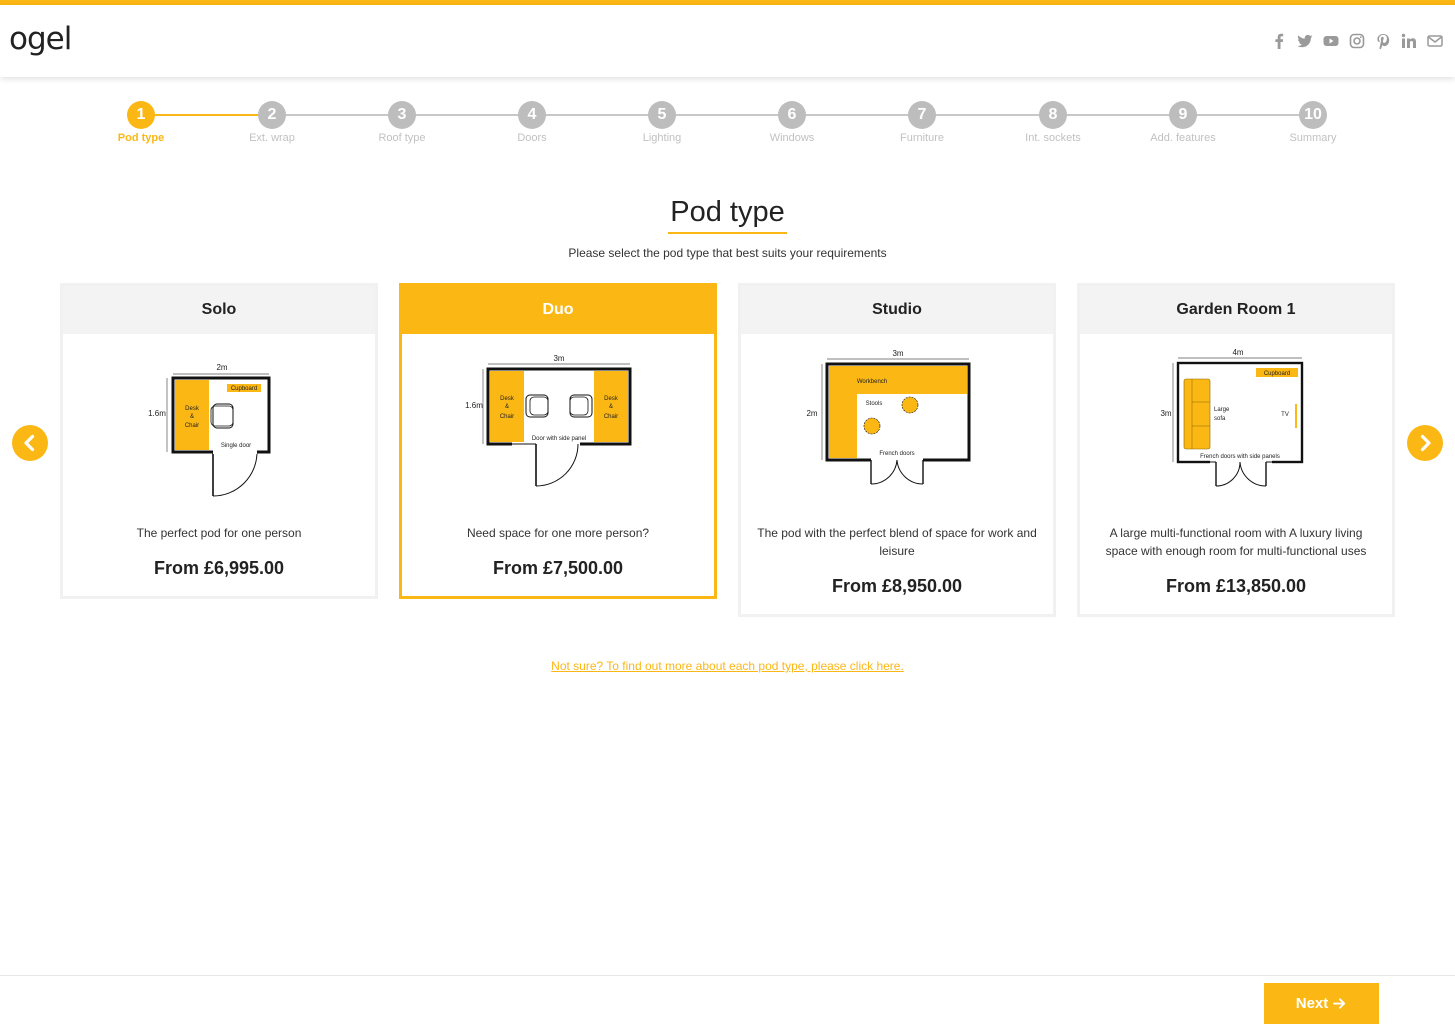  I want to click on step-label: Add. features, so click(1183, 138).